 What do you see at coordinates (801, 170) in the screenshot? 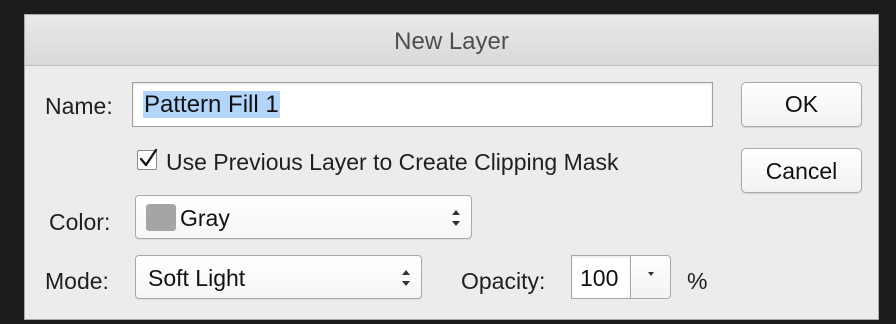
I see `cancel-button: Cancel` at bounding box center [801, 170].